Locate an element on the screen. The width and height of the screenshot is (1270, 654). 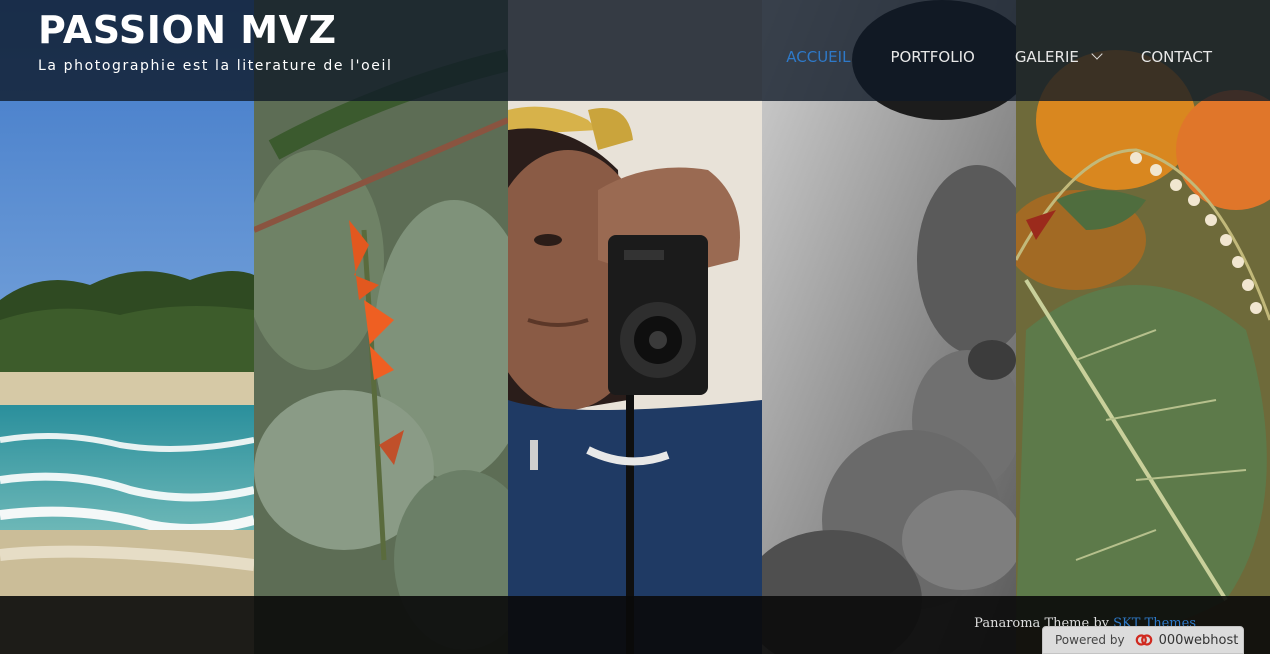
chevron-down-icon is located at coordinates (1097, 54).